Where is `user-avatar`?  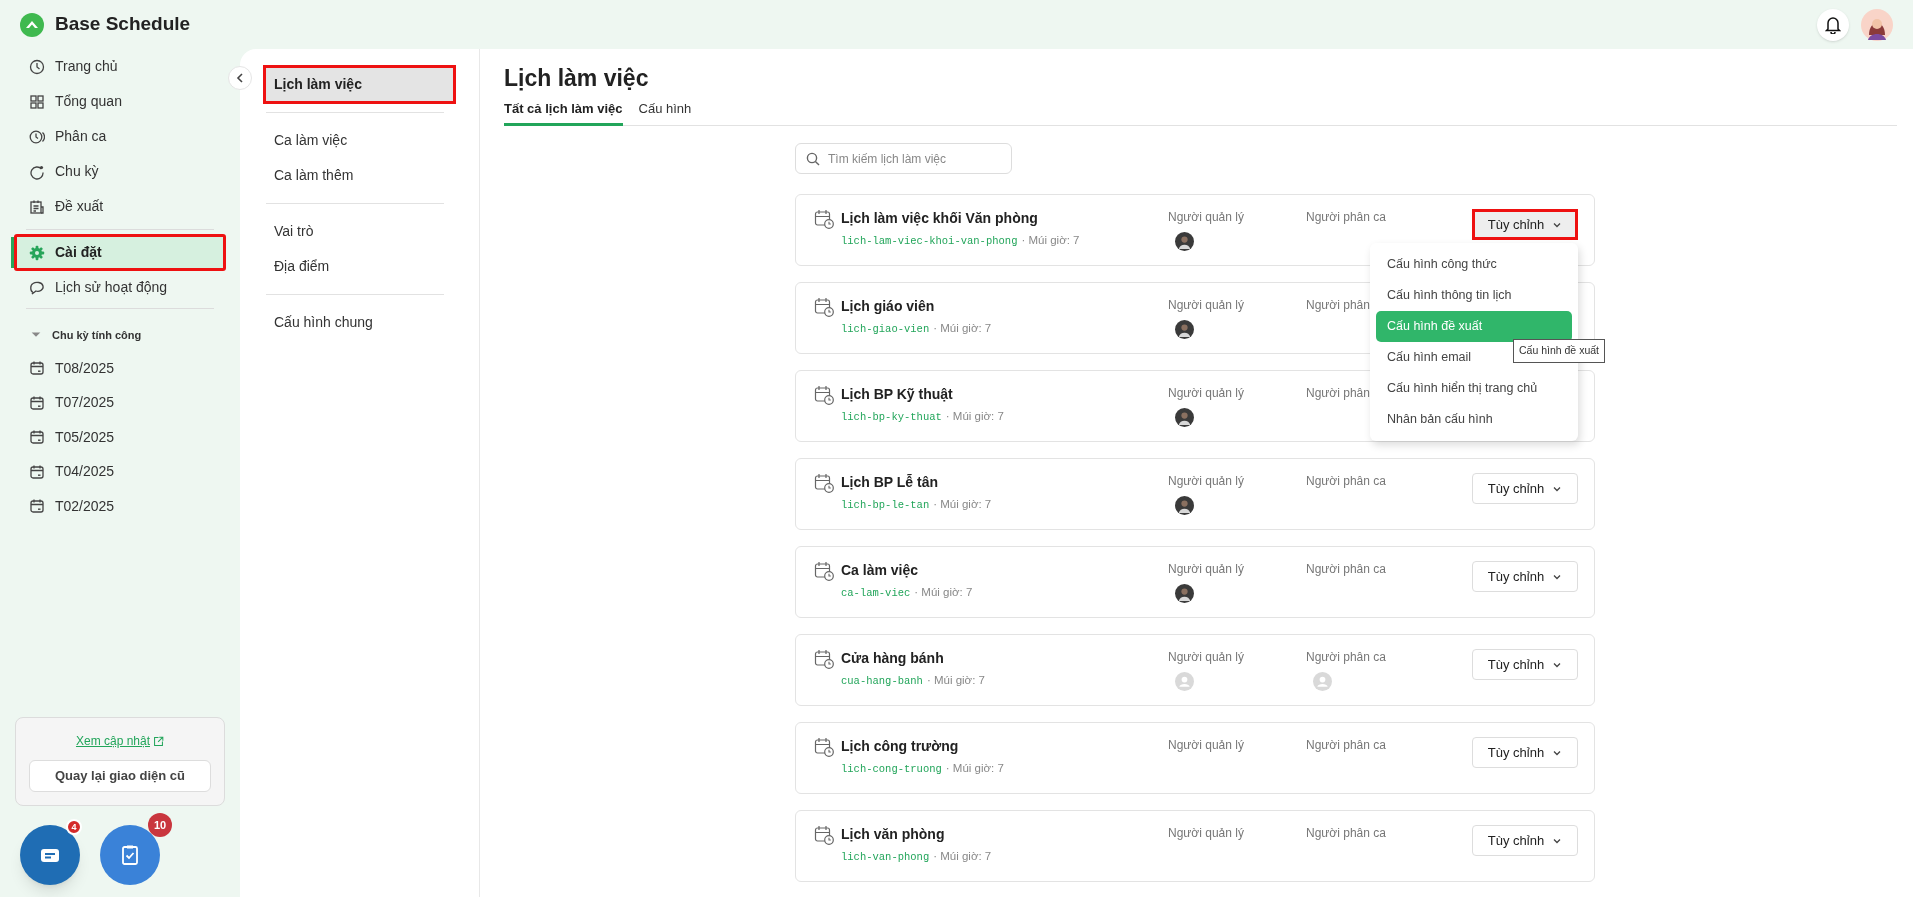 user-avatar is located at coordinates (1877, 24).